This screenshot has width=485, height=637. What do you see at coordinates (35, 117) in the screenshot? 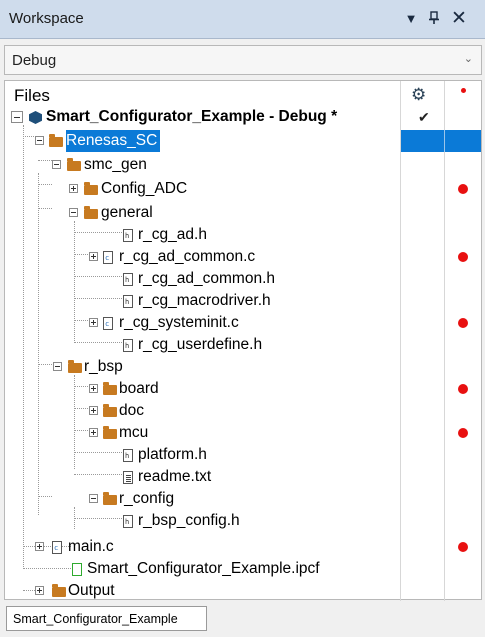
I see `workspace-cube-icon` at bounding box center [35, 117].